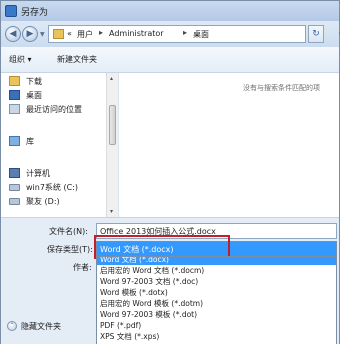 This screenshot has height=344, width=340. Describe the element at coordinates (14, 173) in the screenshot. I see `computer-icon` at that location.